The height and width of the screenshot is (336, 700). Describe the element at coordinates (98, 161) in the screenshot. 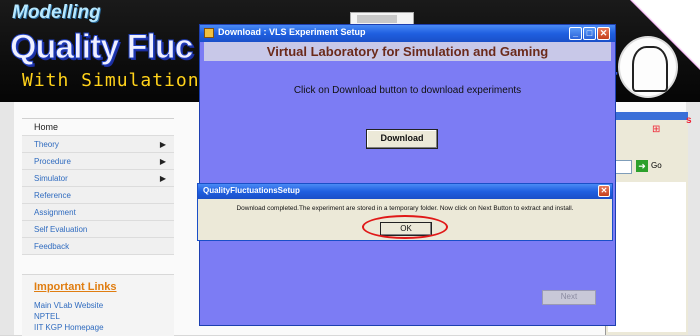

I see `sidebar-item-procedure: Procedure ▶` at that location.